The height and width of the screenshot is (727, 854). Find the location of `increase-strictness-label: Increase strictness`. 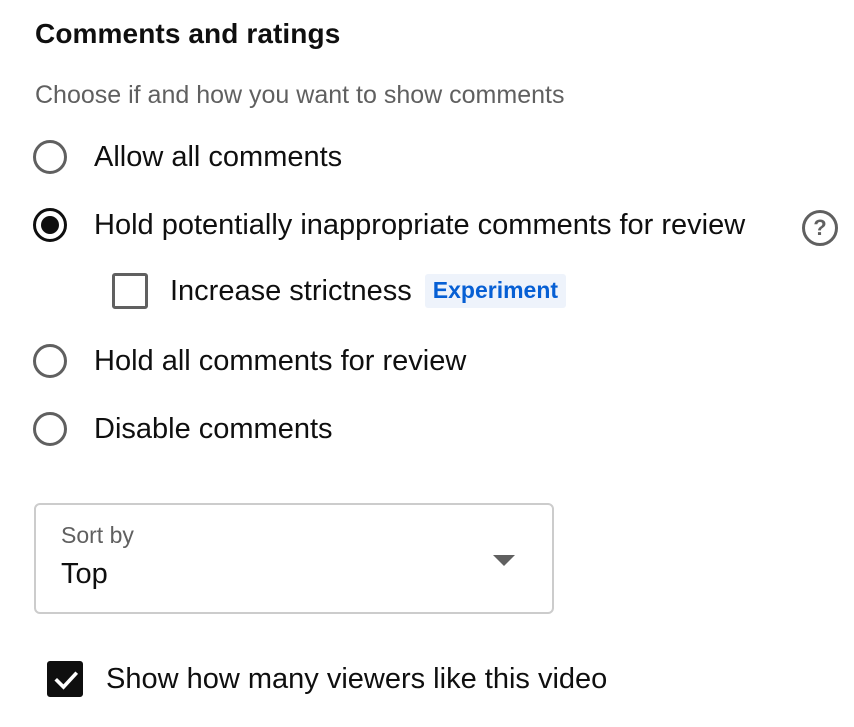

increase-strictness-label: Increase strictness is located at coordinates (291, 290).